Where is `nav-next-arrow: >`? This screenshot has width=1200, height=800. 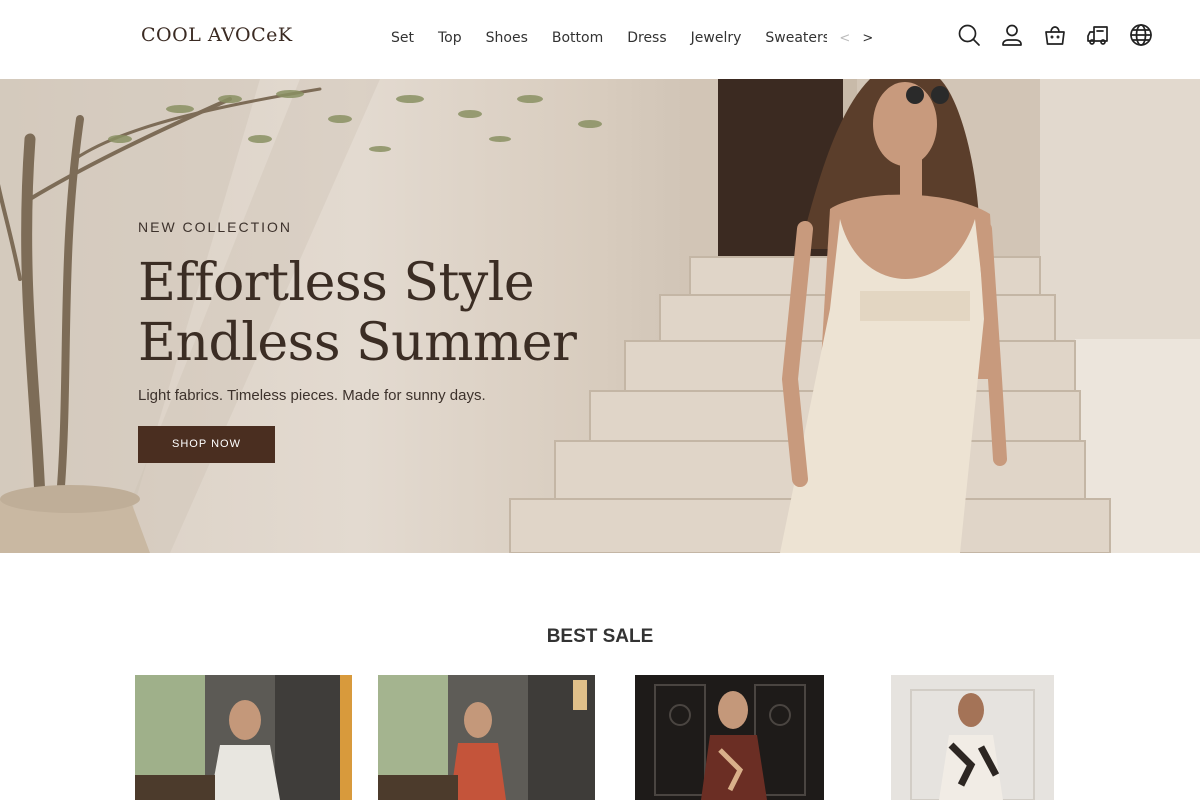 nav-next-arrow: > is located at coordinates (867, 38).